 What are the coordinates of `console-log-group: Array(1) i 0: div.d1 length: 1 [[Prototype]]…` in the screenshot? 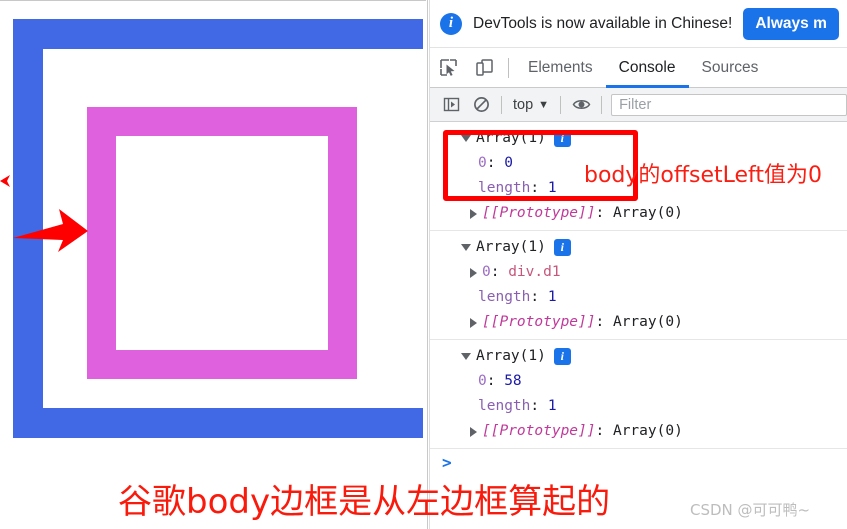 It's located at (638, 285).